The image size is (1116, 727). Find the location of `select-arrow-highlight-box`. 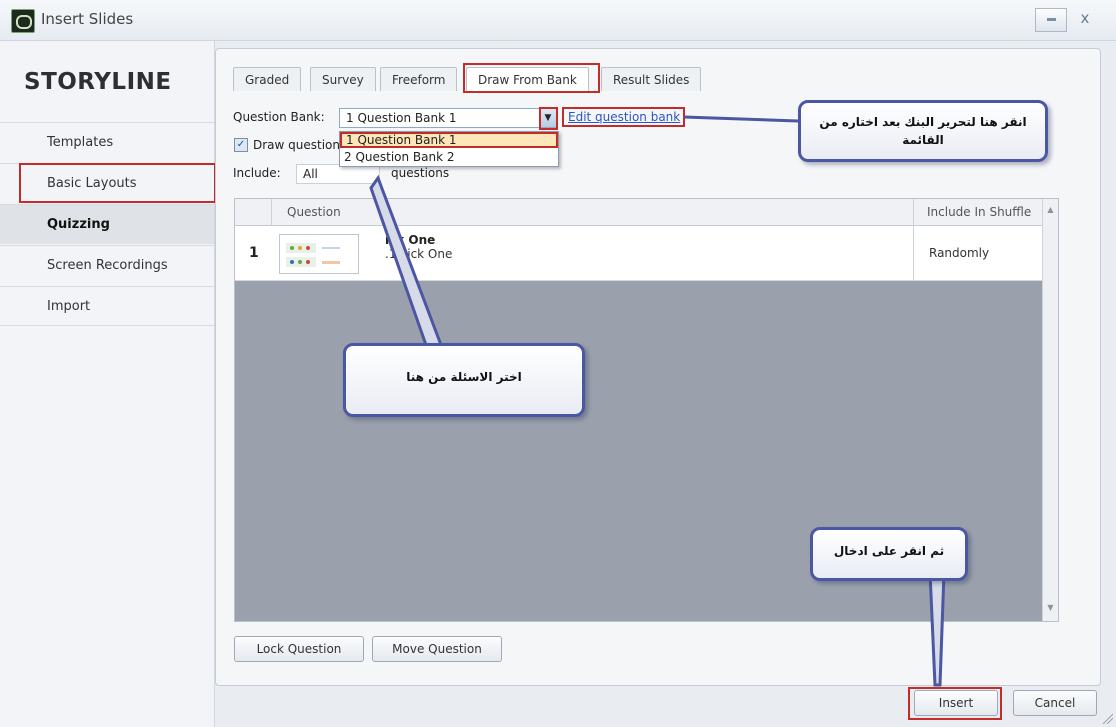

select-arrow-highlight-box is located at coordinates (548, 118).